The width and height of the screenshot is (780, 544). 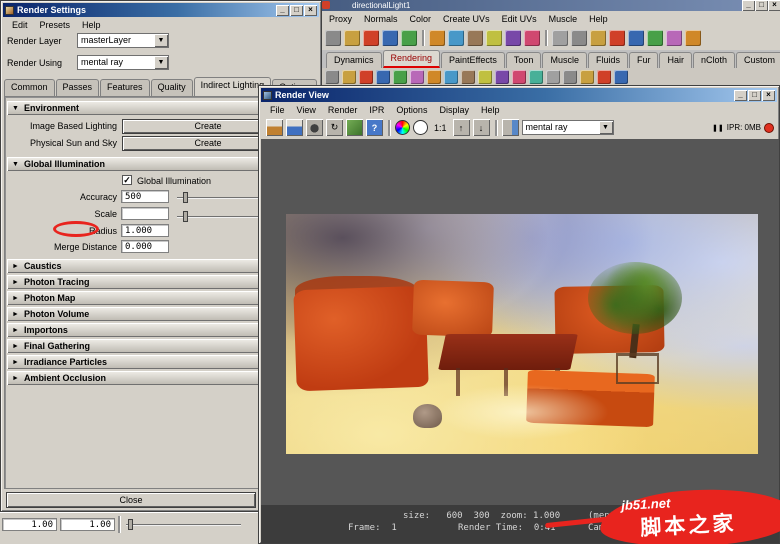 What do you see at coordinates (675, 60) in the screenshot?
I see `shelf-tab-hair: Hair` at bounding box center [675, 60].